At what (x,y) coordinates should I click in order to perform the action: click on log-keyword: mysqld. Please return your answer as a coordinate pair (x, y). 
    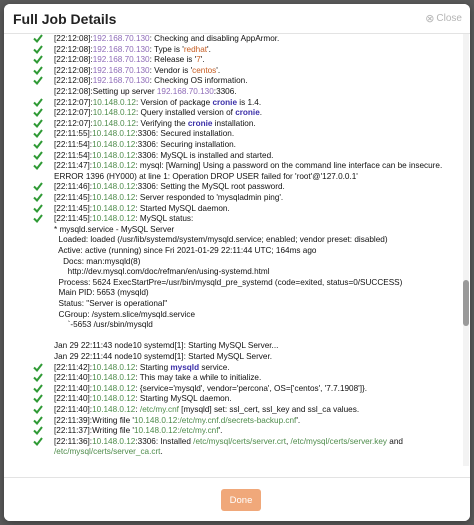
    Looking at the image, I should click on (185, 367).